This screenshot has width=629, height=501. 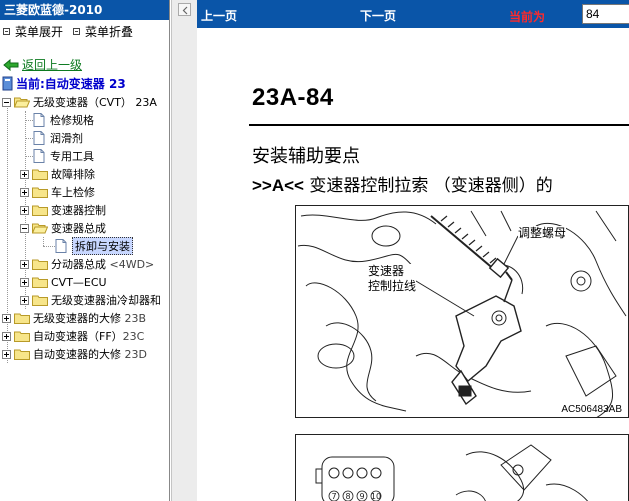 What do you see at coordinates (605, 14) in the screenshot?
I see `page-number-input` at bounding box center [605, 14].